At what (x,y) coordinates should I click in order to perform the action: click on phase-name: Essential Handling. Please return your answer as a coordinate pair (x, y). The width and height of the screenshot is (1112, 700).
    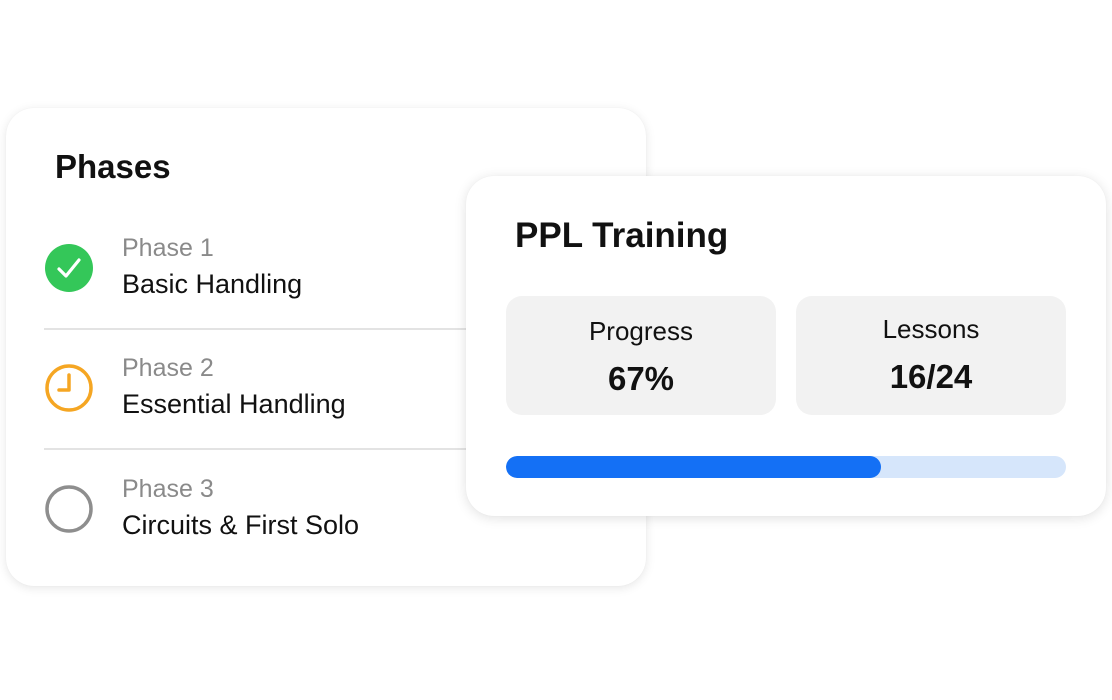
    Looking at the image, I should click on (234, 404).